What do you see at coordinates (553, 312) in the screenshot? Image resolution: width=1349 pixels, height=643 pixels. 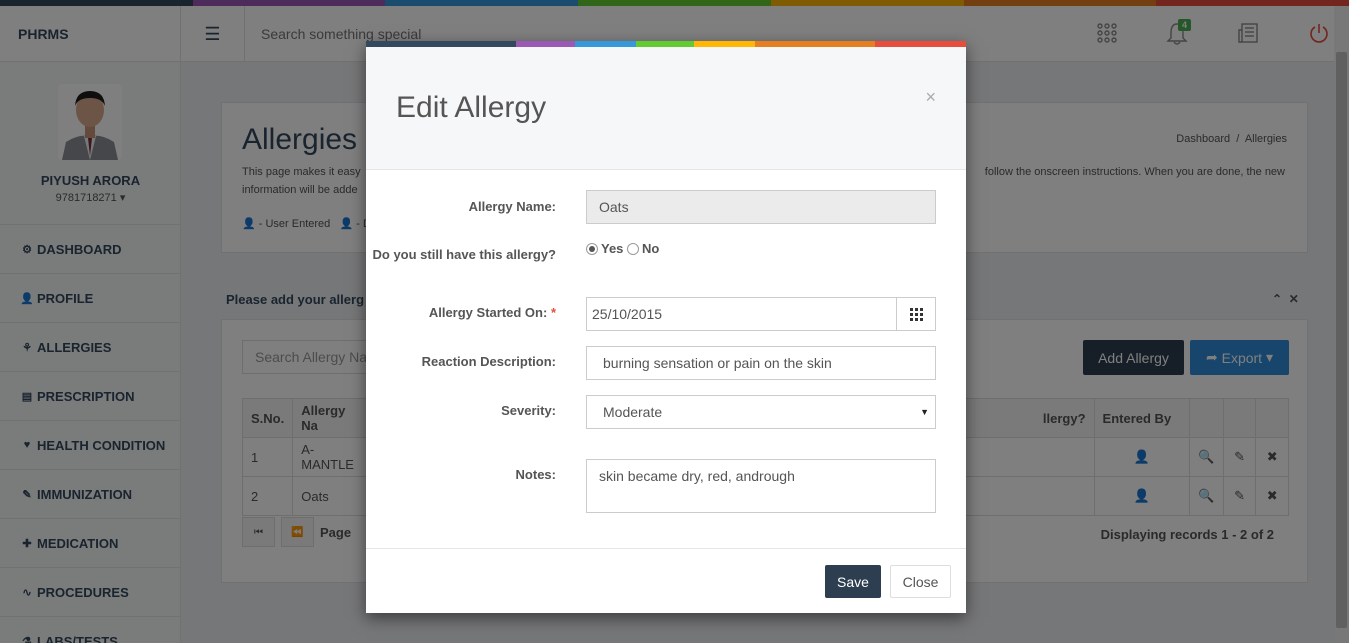 I see `required-mark: *` at bounding box center [553, 312].